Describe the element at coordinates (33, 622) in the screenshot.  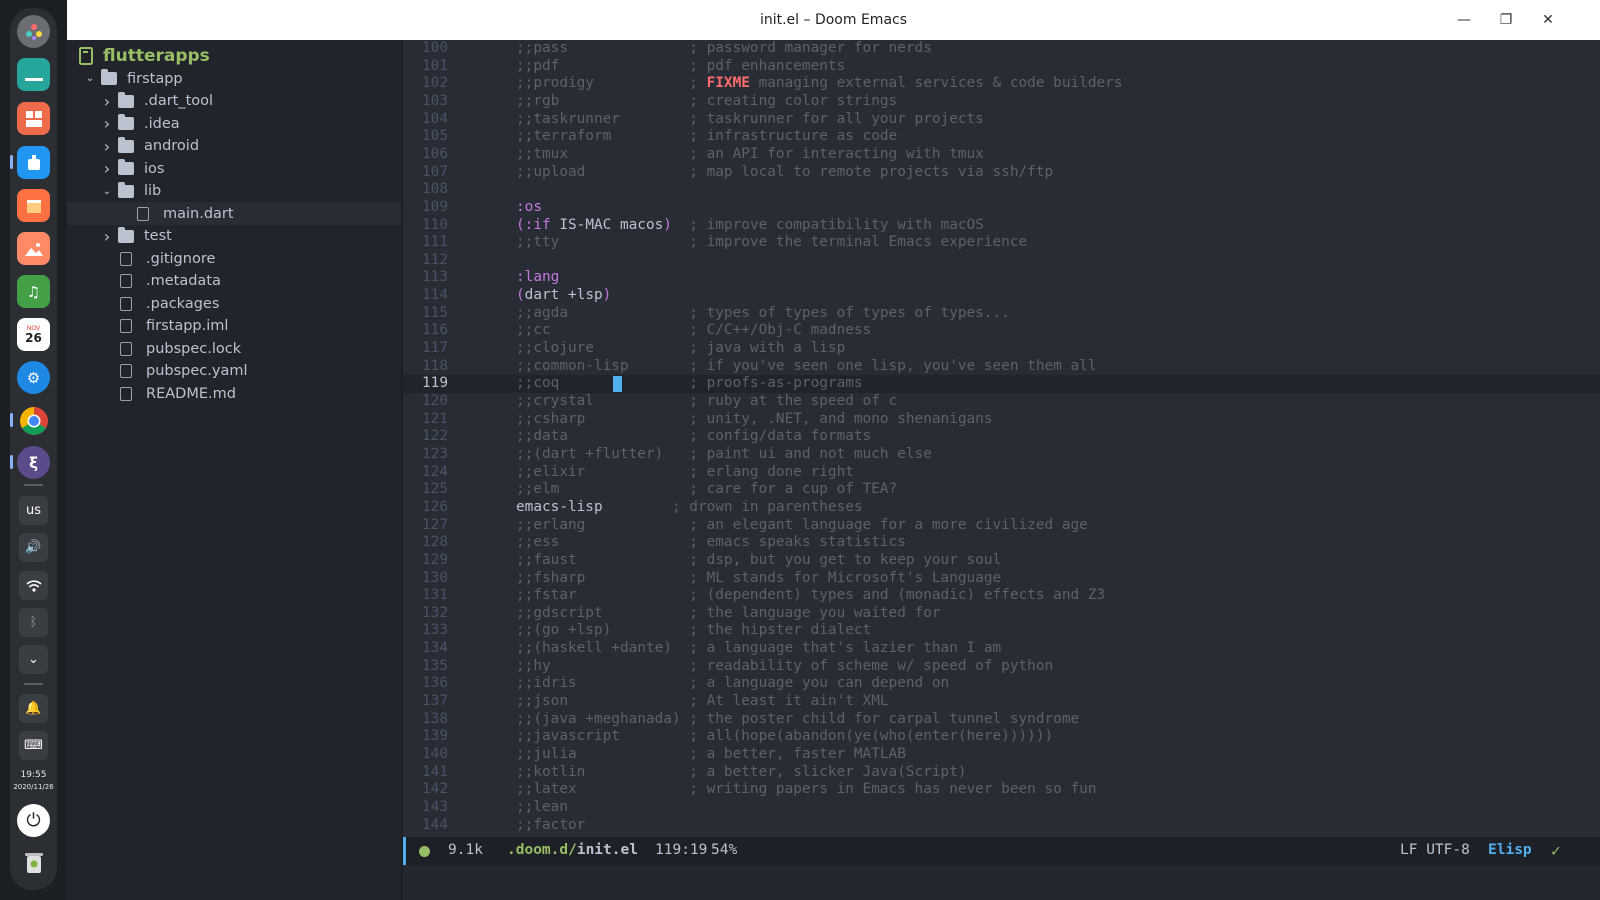
I see `bluetooth-icon: ᛒ` at that location.